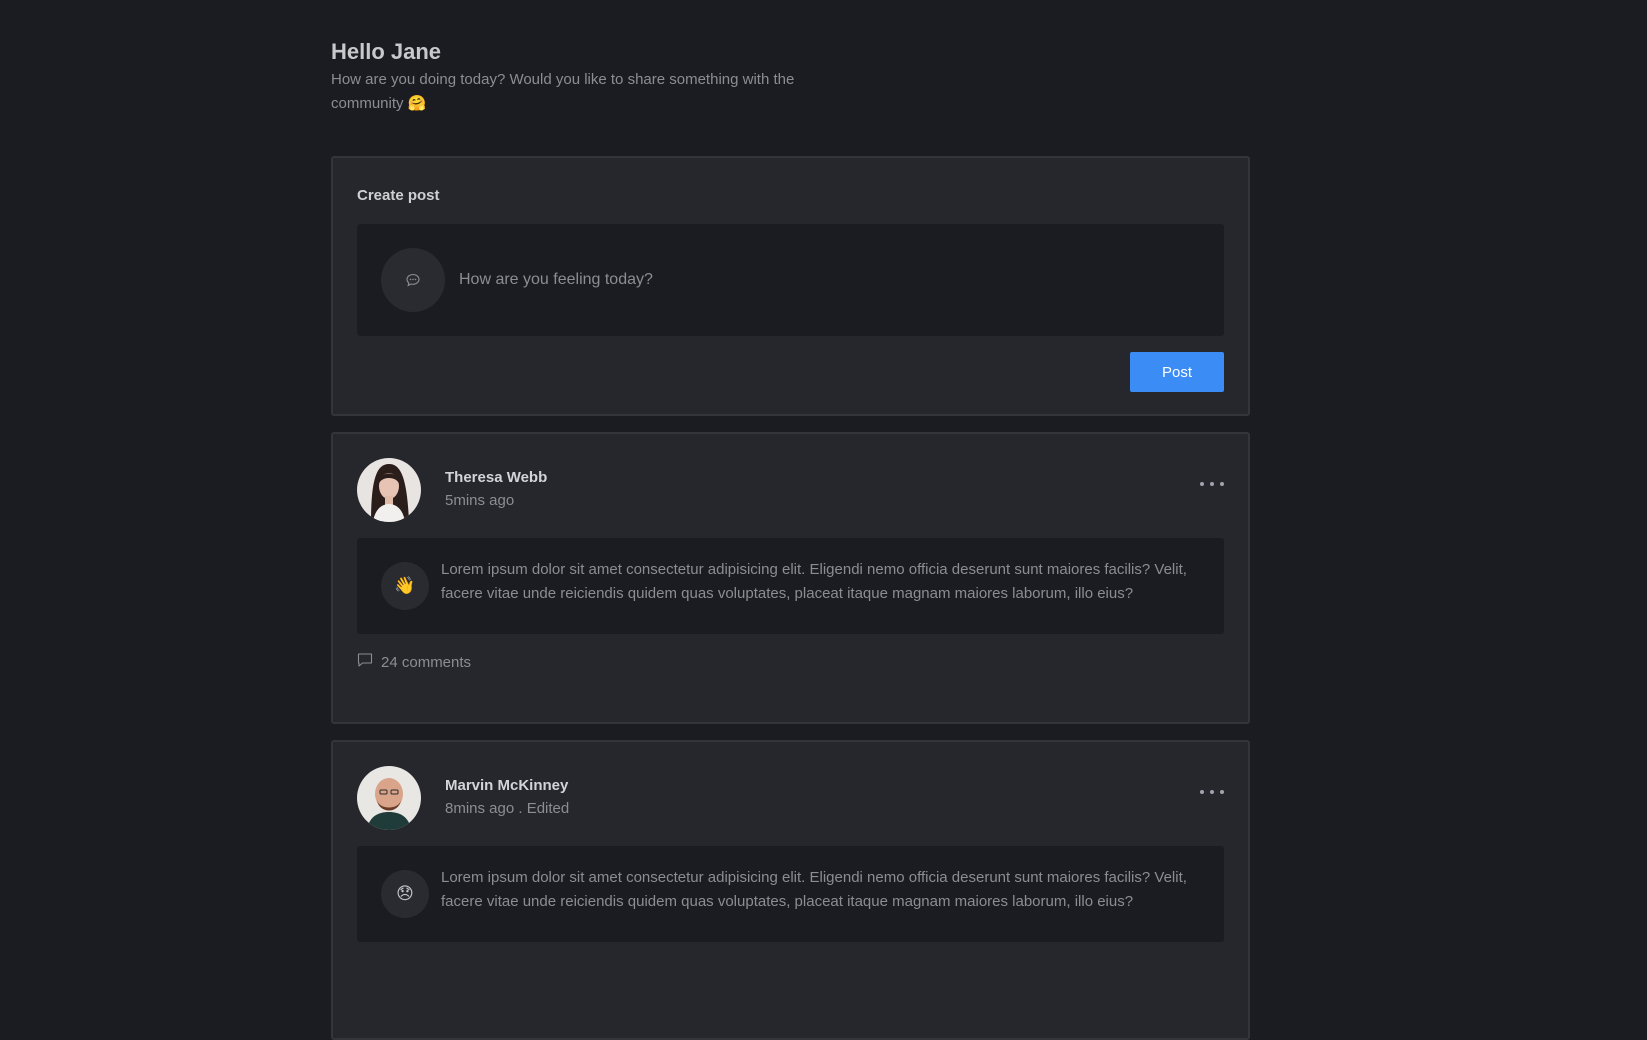  Describe the element at coordinates (413, 280) in the screenshot. I see `chat-bubble-icon` at that location.